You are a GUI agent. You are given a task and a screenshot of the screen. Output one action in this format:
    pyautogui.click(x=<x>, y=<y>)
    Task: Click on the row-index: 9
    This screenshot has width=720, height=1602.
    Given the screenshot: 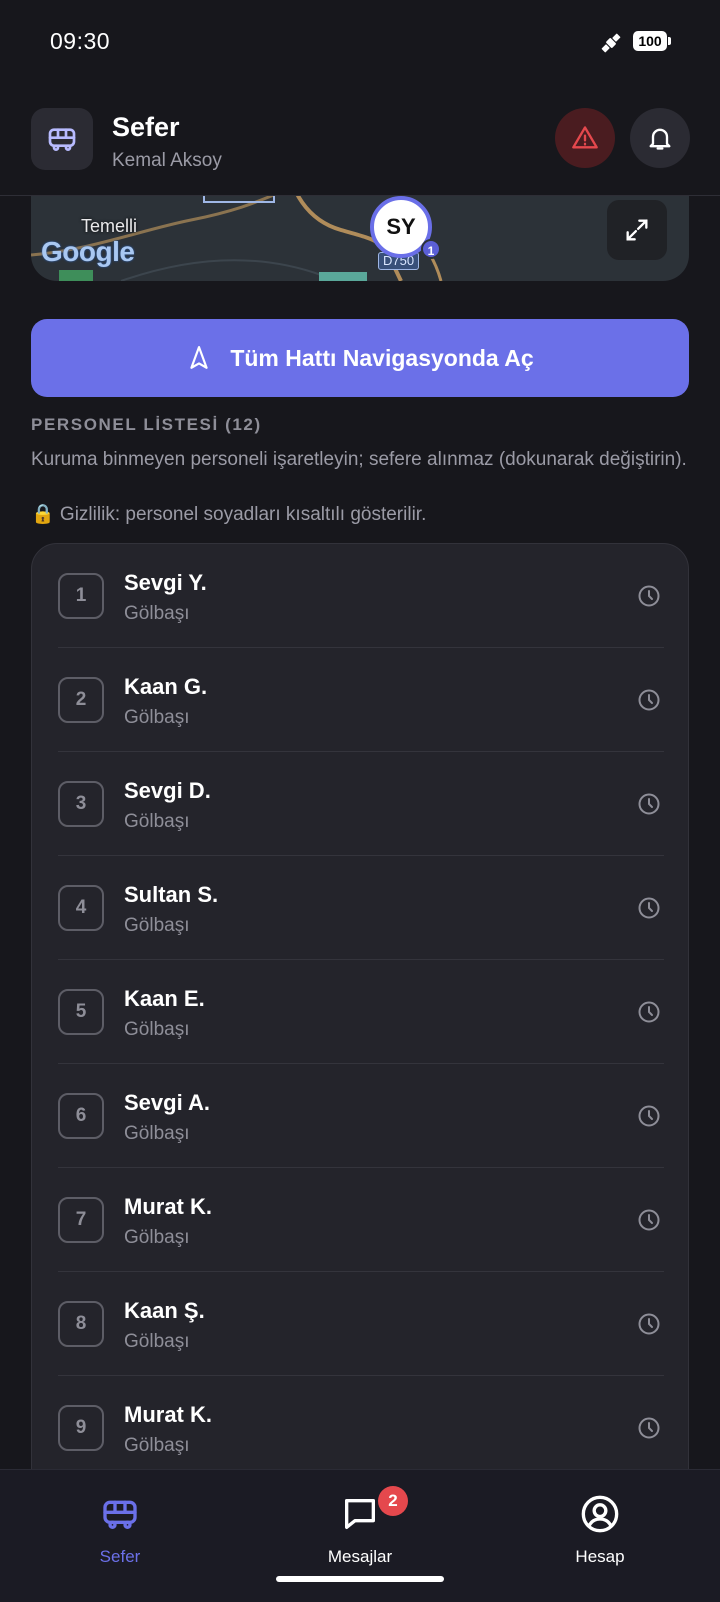 What is the action you would take?
    pyautogui.click(x=81, y=1428)
    